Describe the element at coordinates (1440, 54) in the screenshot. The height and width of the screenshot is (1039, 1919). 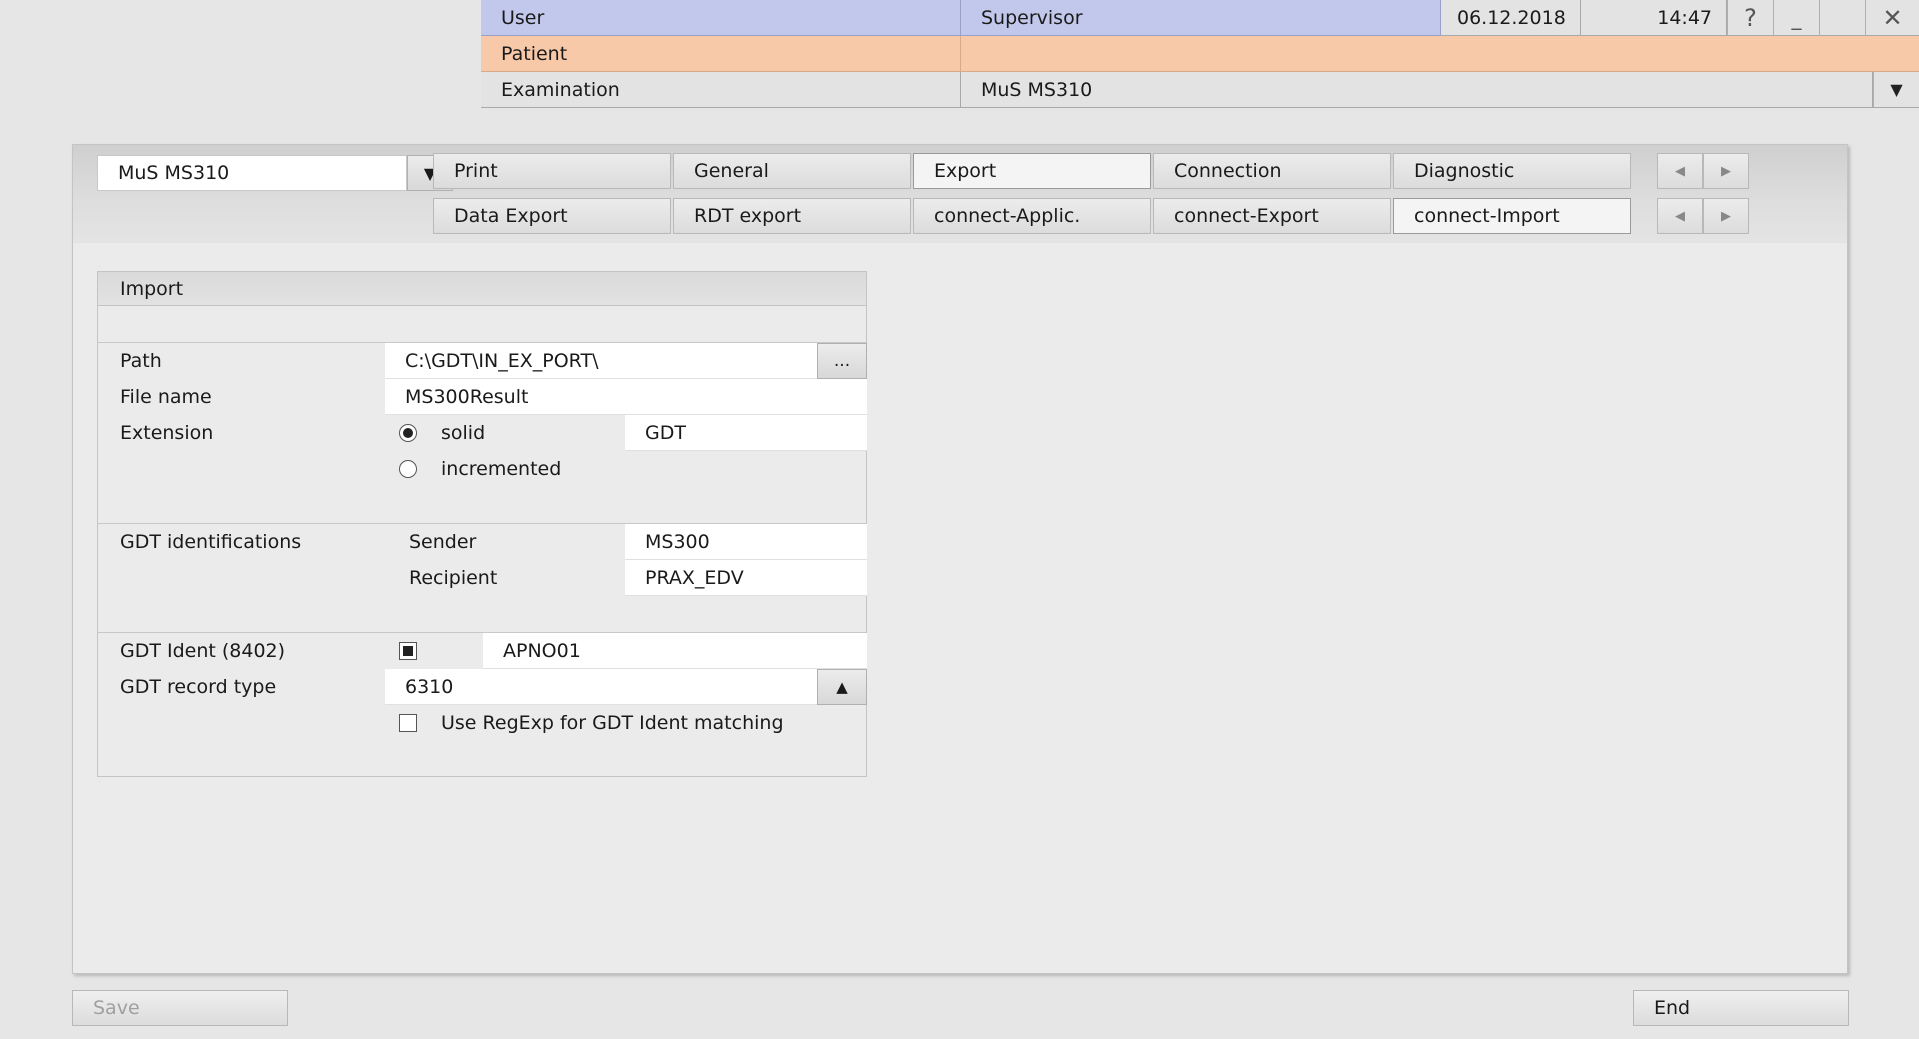
I see `patient-value` at that location.